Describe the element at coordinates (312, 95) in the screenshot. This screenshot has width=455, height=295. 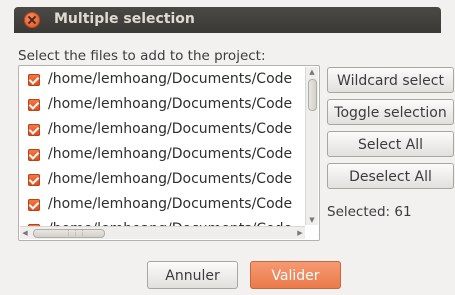
I see `vertical-scroll-thumb` at that location.